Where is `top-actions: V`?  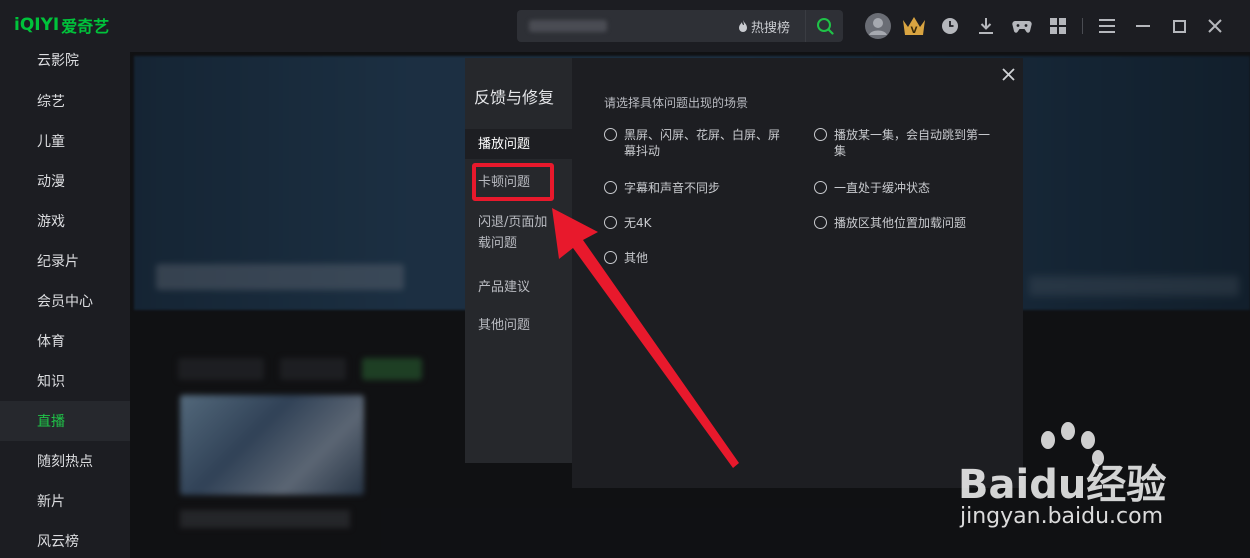
top-actions: V is located at coordinates (1046, 26).